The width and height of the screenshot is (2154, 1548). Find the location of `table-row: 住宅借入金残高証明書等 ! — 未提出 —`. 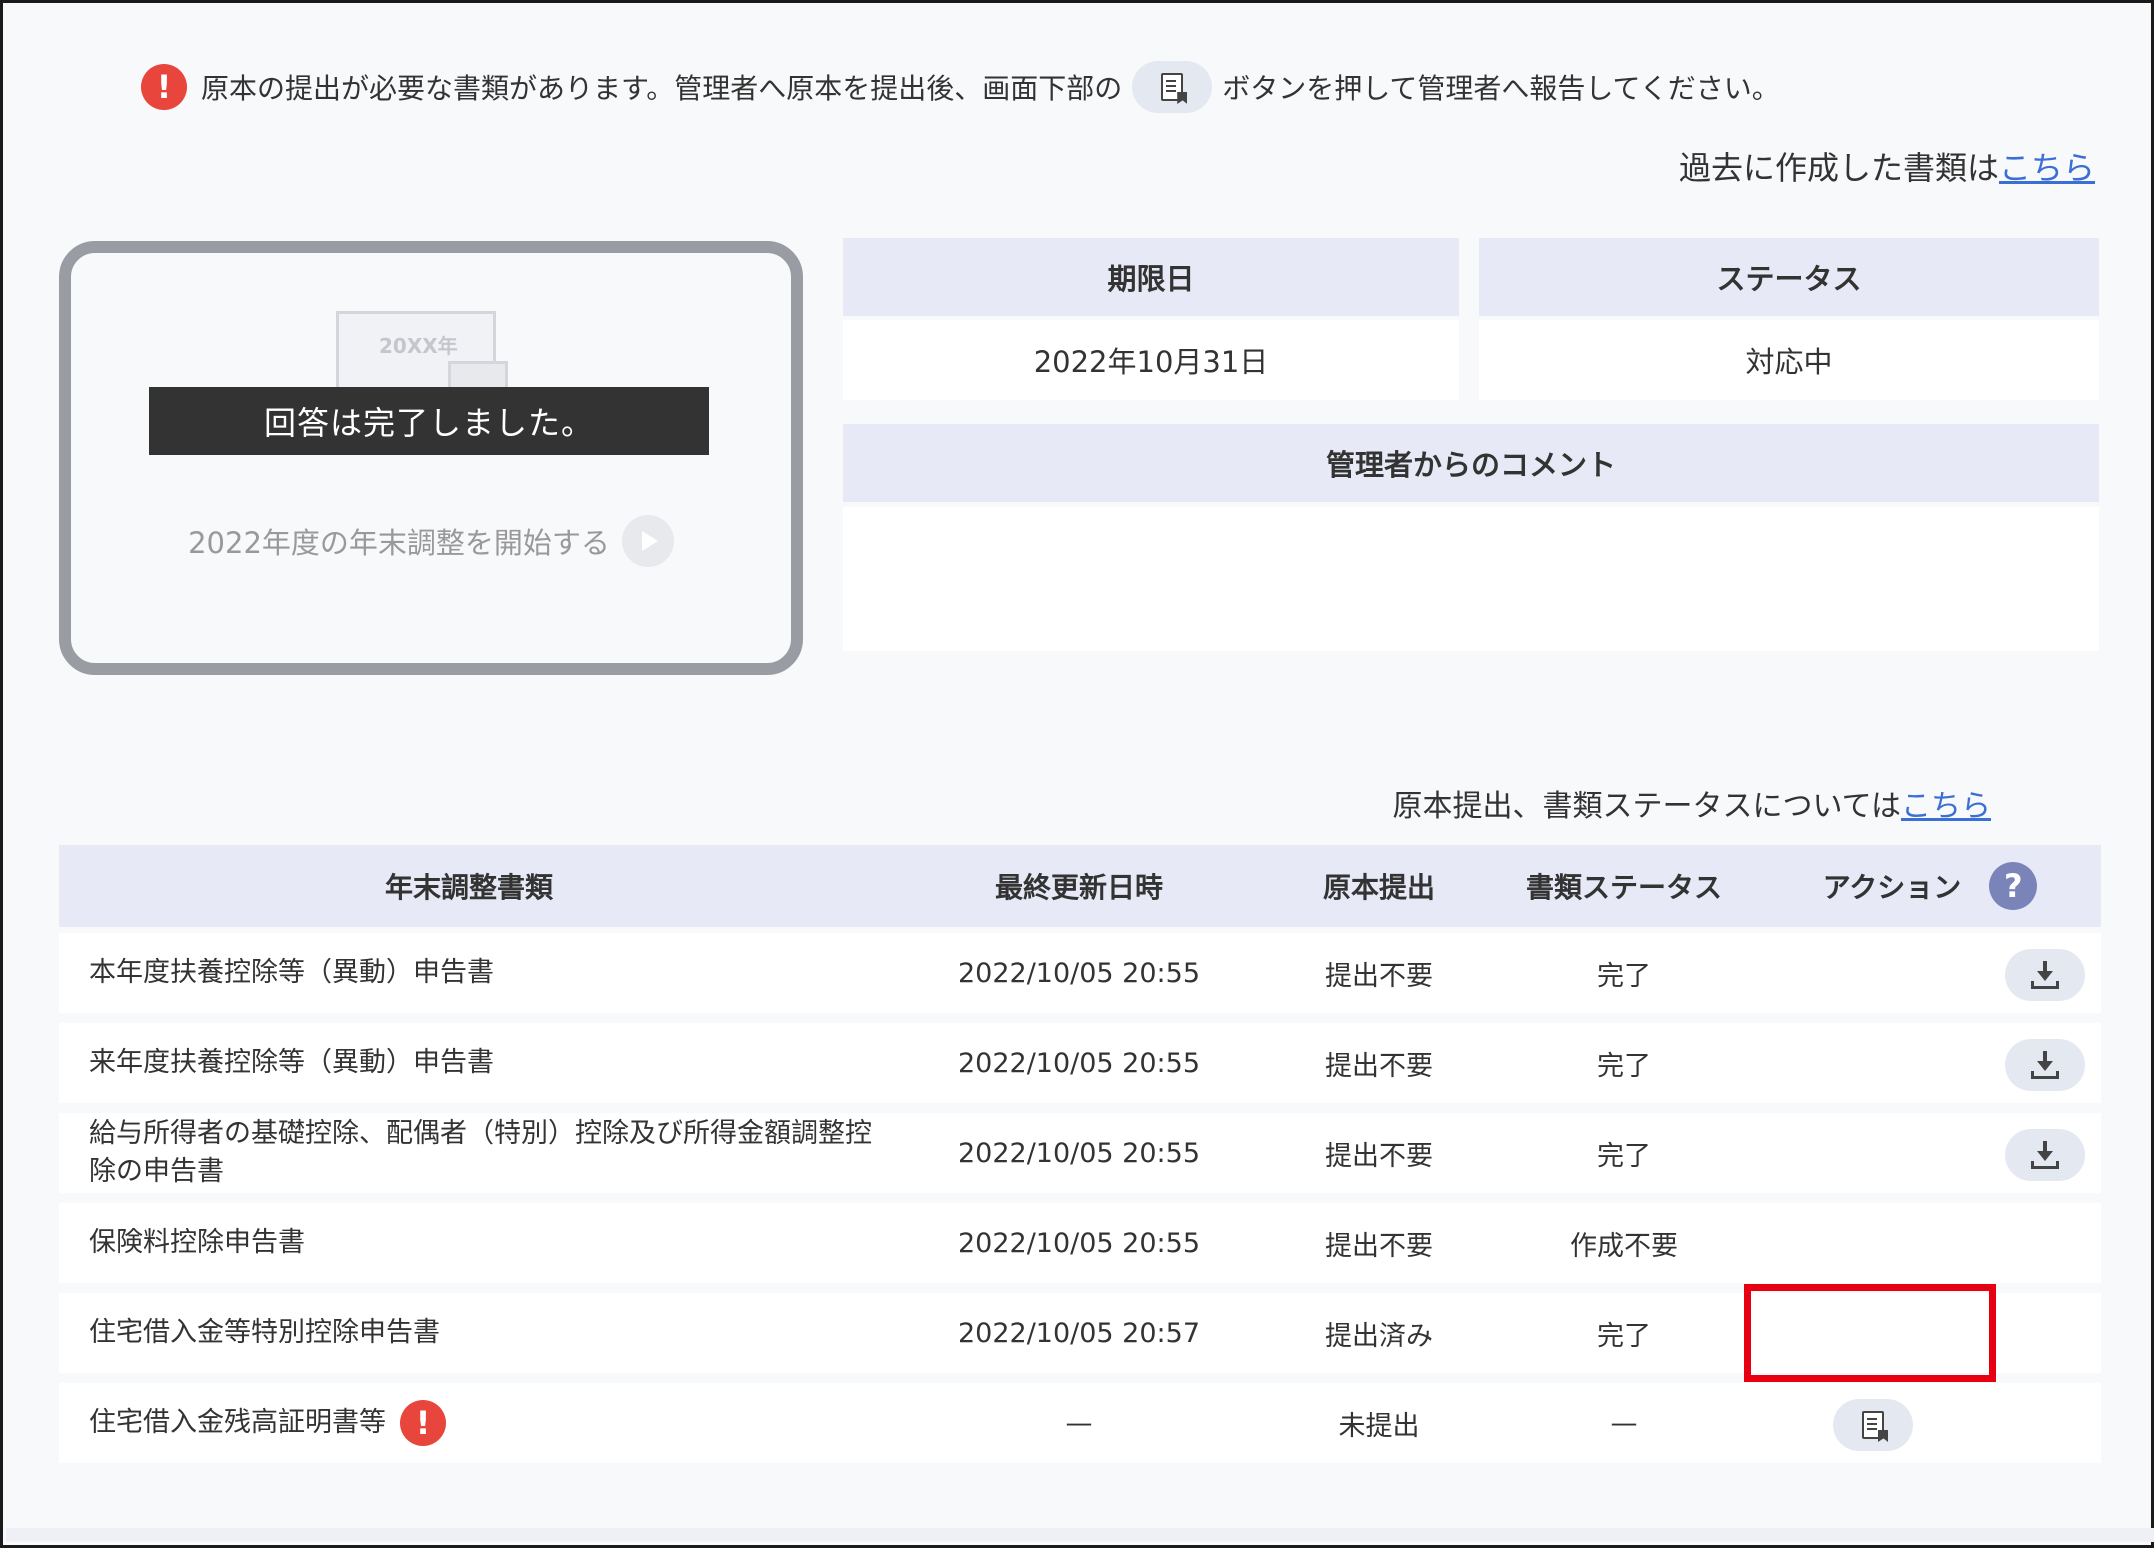

table-row: 住宅借入金残高証明書等 ! — 未提出 — is located at coordinates (1080, 1423).